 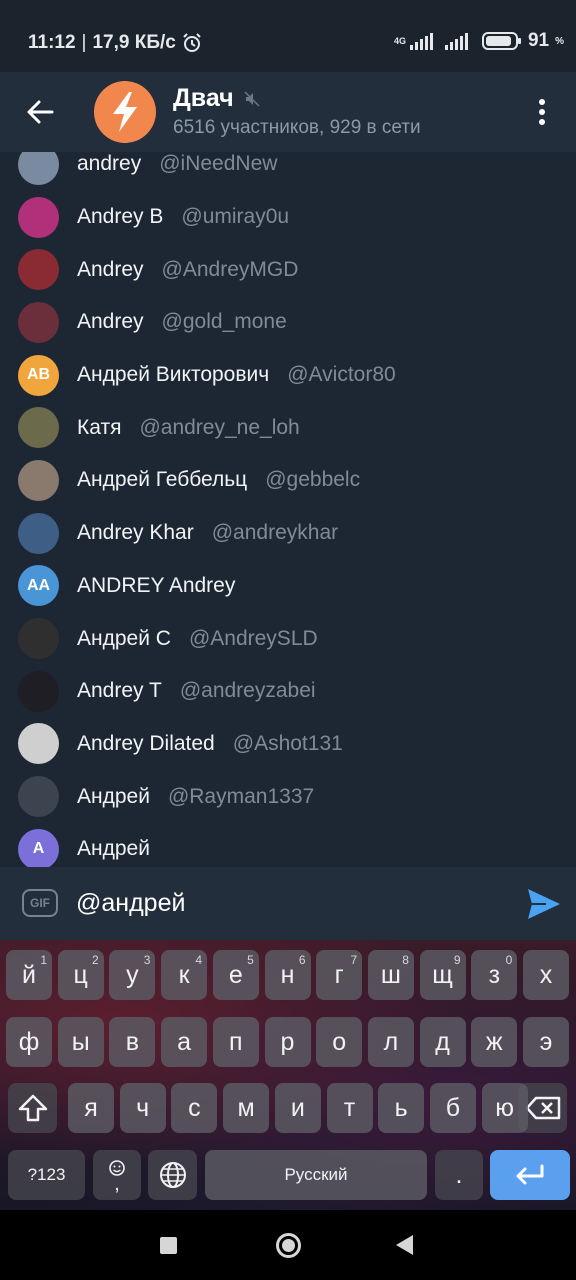 I want to click on chat-title-row: Двач, so click(x=216, y=98).